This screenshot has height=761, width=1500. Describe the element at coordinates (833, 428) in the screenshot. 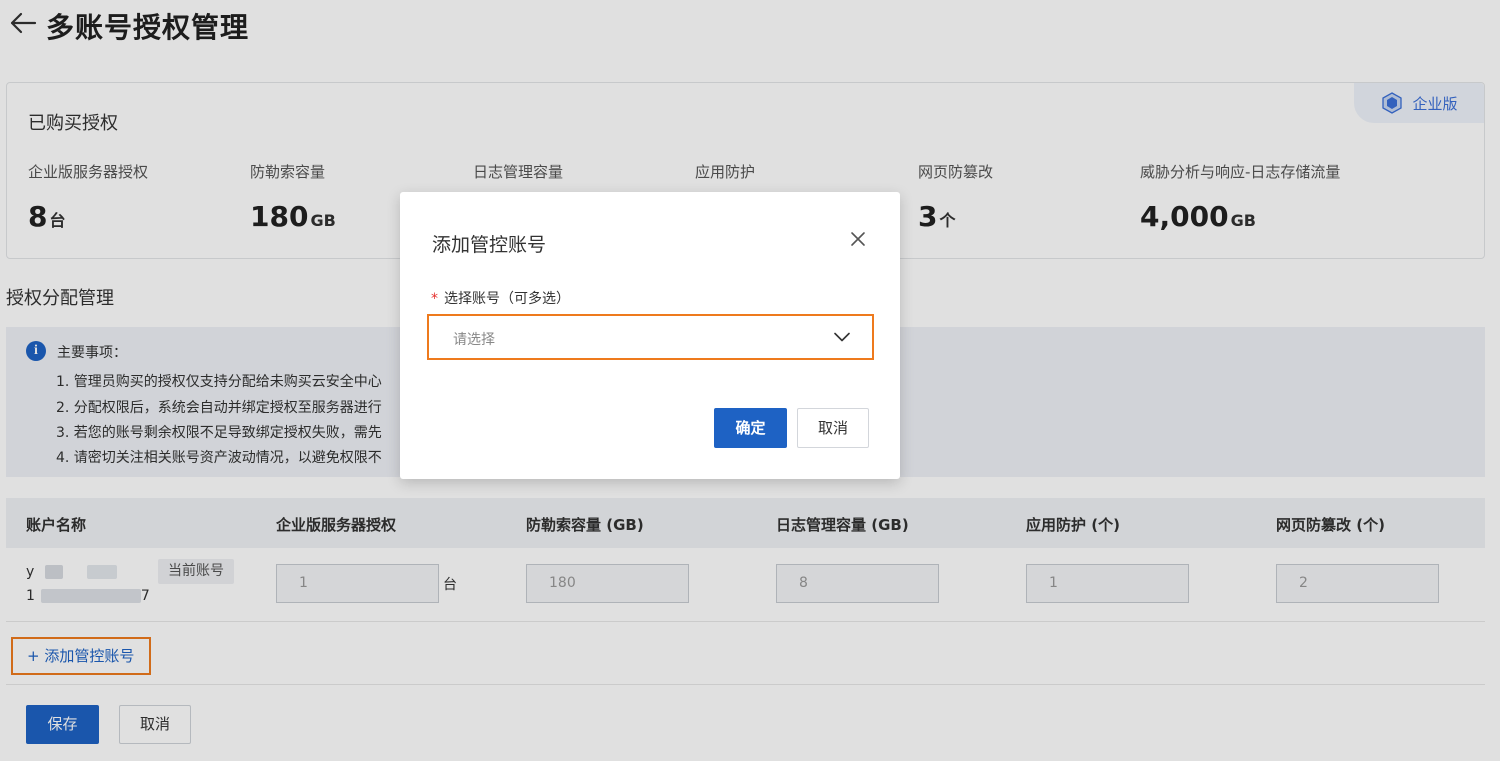

I see `dialog-cancel-button: 取消` at that location.